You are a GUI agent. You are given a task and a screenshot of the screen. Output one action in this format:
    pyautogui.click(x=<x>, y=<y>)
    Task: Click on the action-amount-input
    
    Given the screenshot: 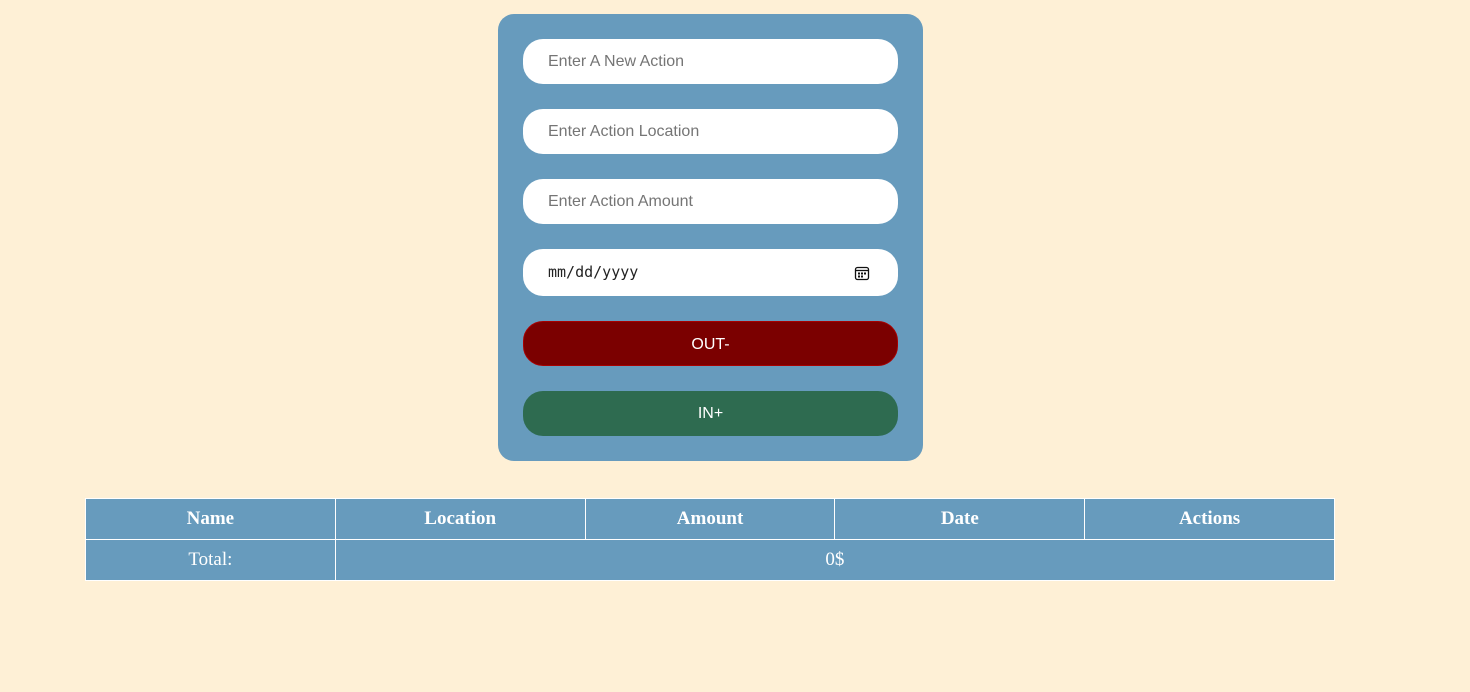 What is the action you would take?
    pyautogui.click(x=710, y=201)
    